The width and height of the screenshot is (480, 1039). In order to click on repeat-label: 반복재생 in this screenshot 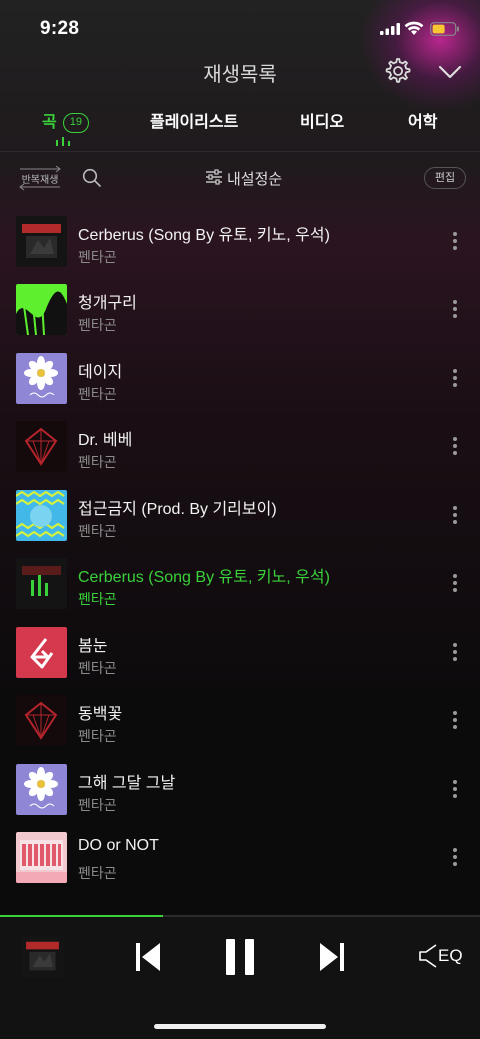, I will do `click(40, 180)`.